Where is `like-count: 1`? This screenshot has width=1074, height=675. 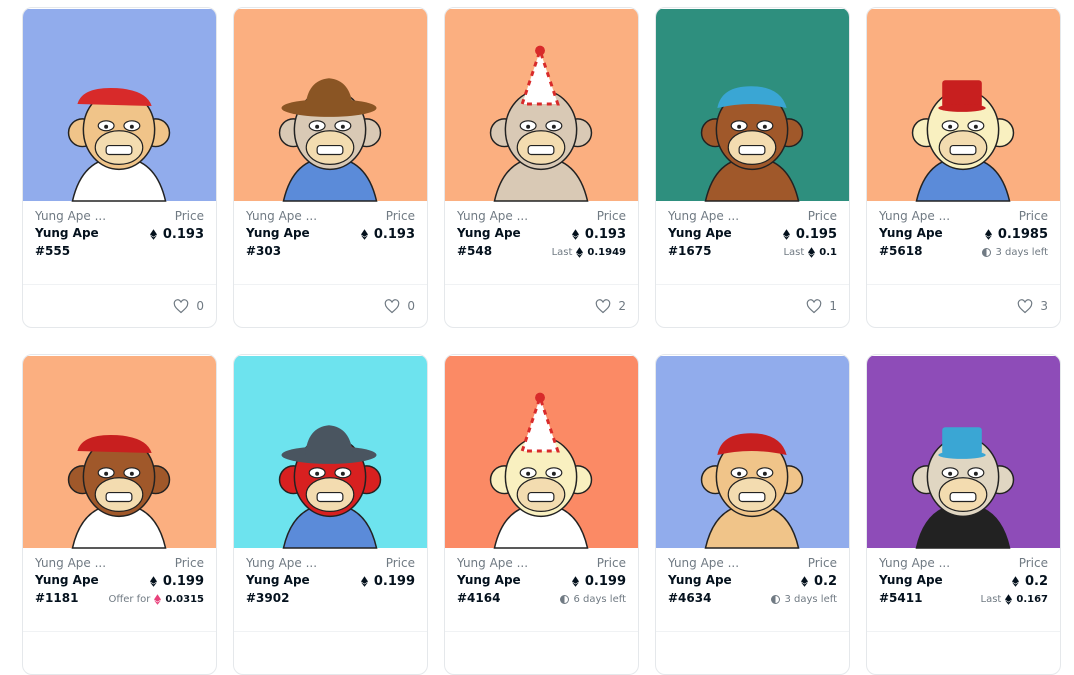 like-count: 1 is located at coordinates (833, 306).